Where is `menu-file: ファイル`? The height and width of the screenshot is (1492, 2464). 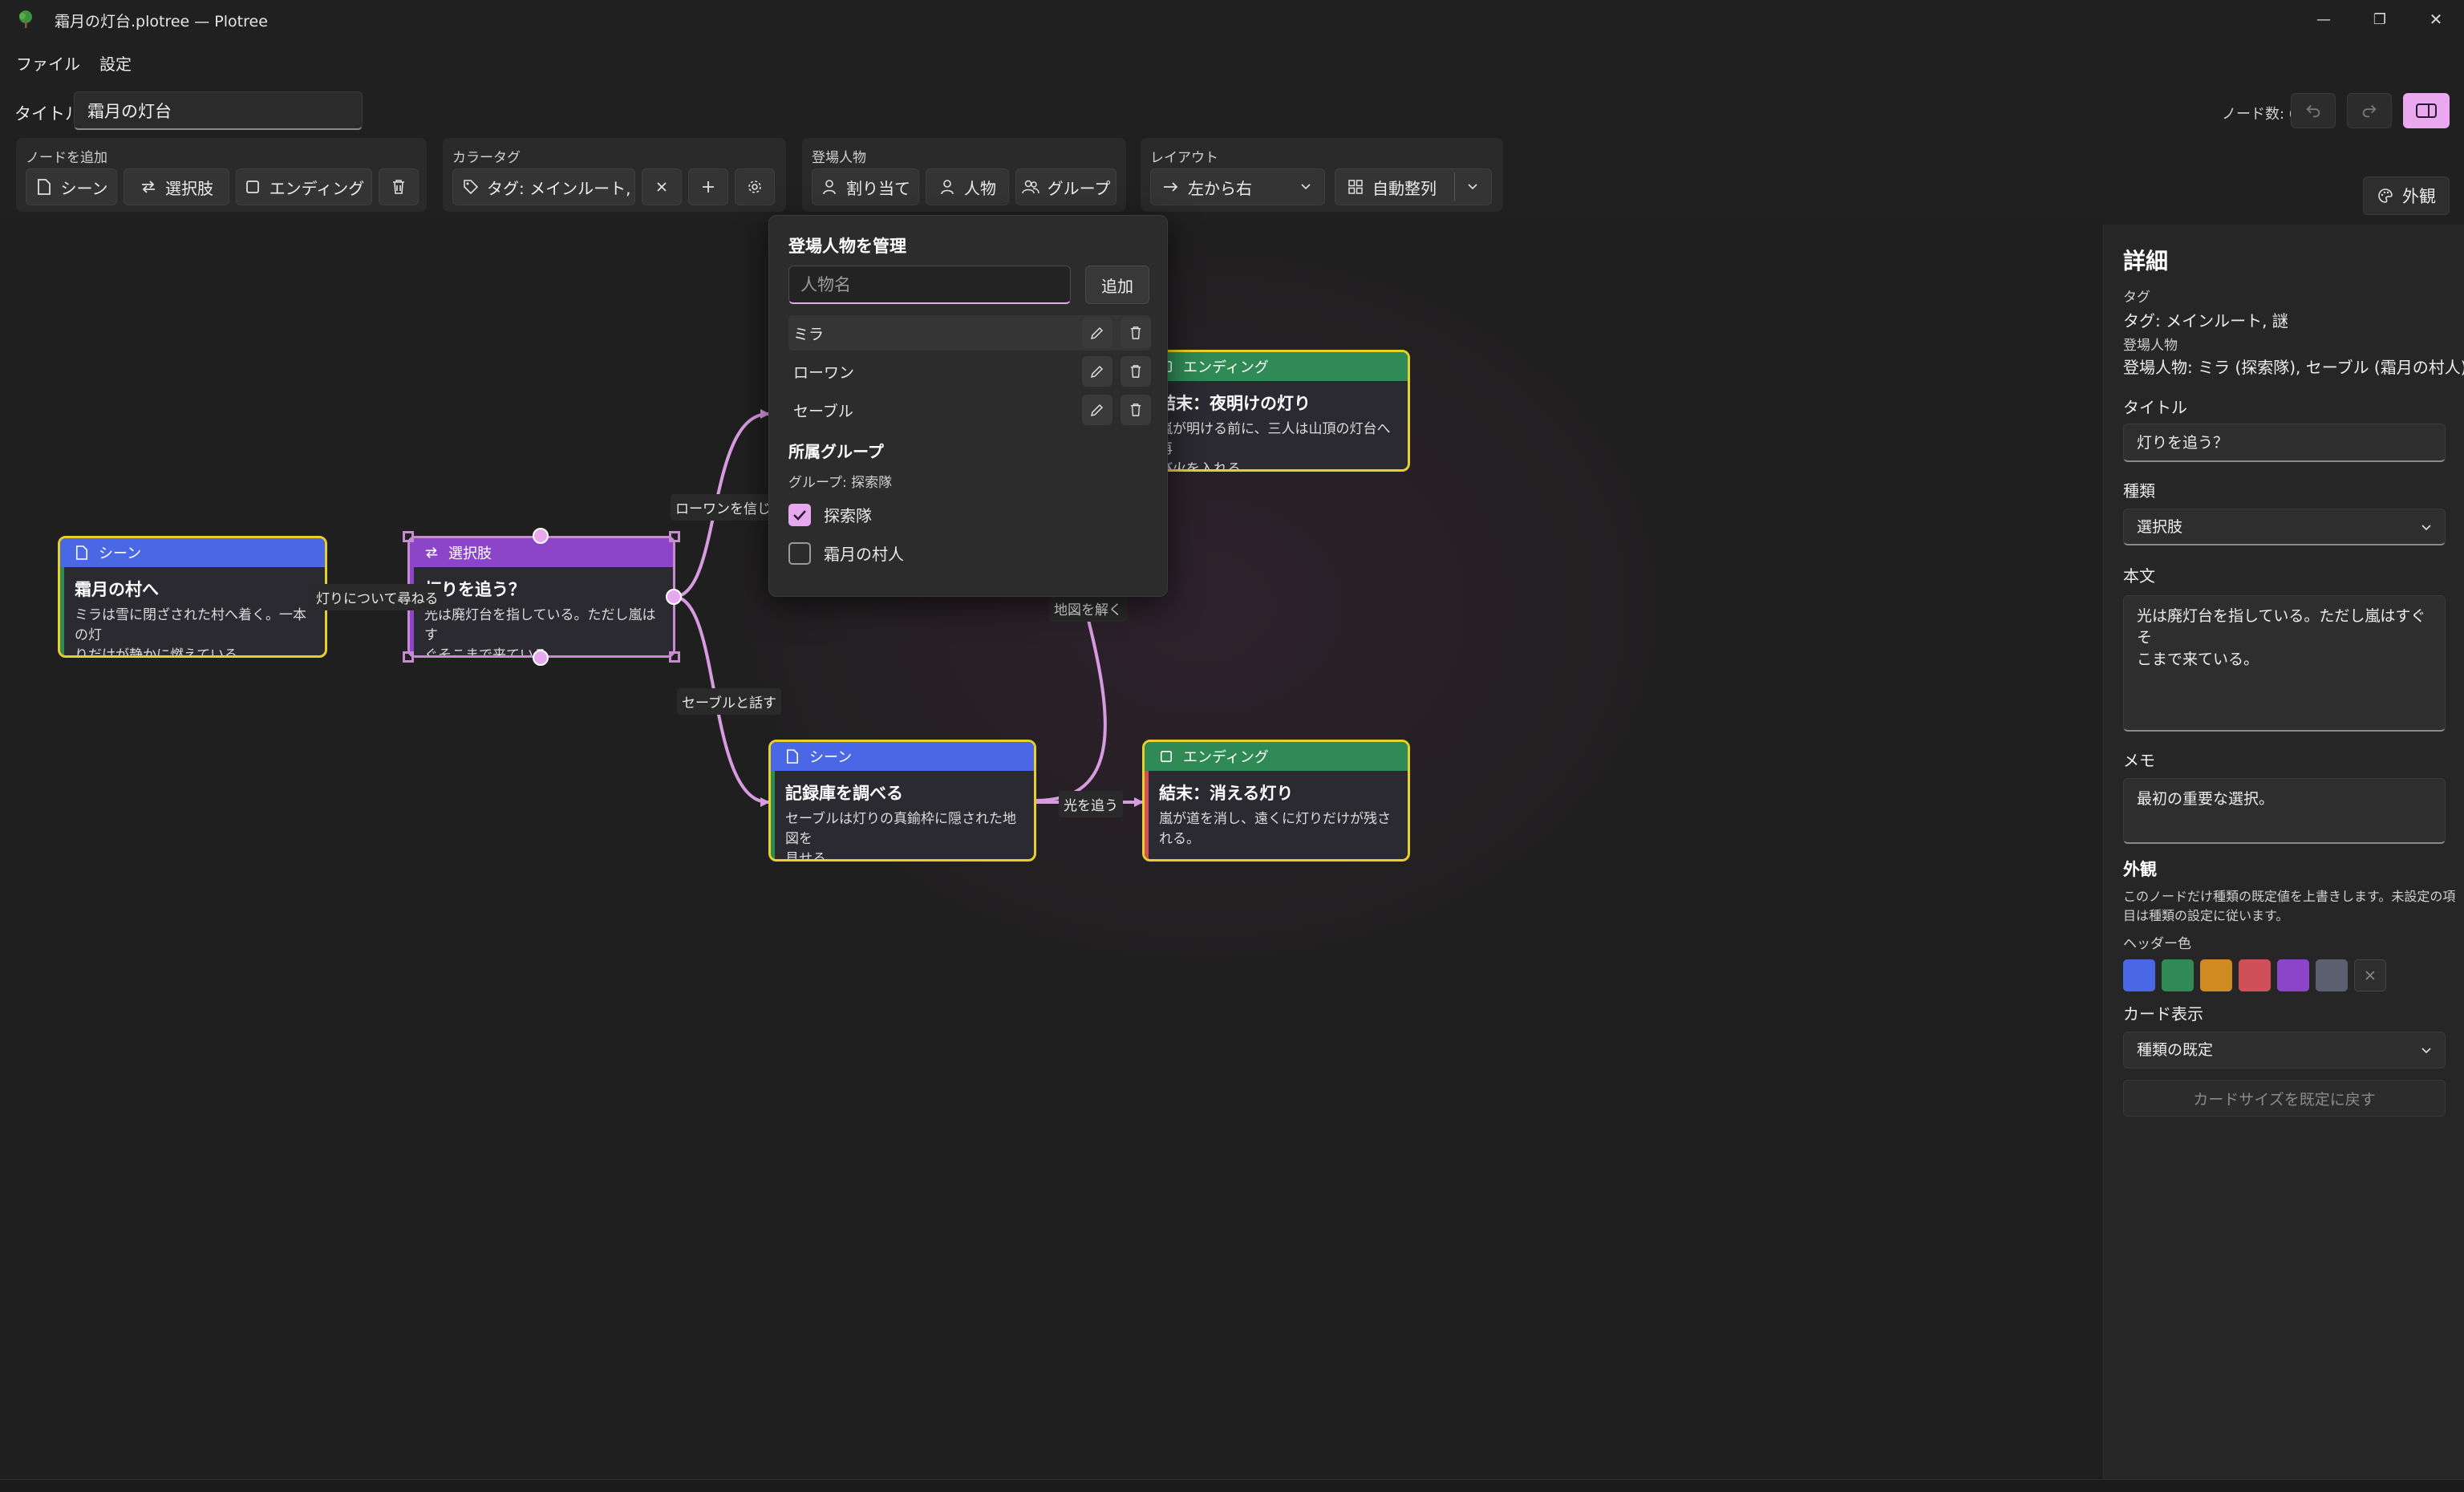 menu-file: ファイル is located at coordinates (48, 63).